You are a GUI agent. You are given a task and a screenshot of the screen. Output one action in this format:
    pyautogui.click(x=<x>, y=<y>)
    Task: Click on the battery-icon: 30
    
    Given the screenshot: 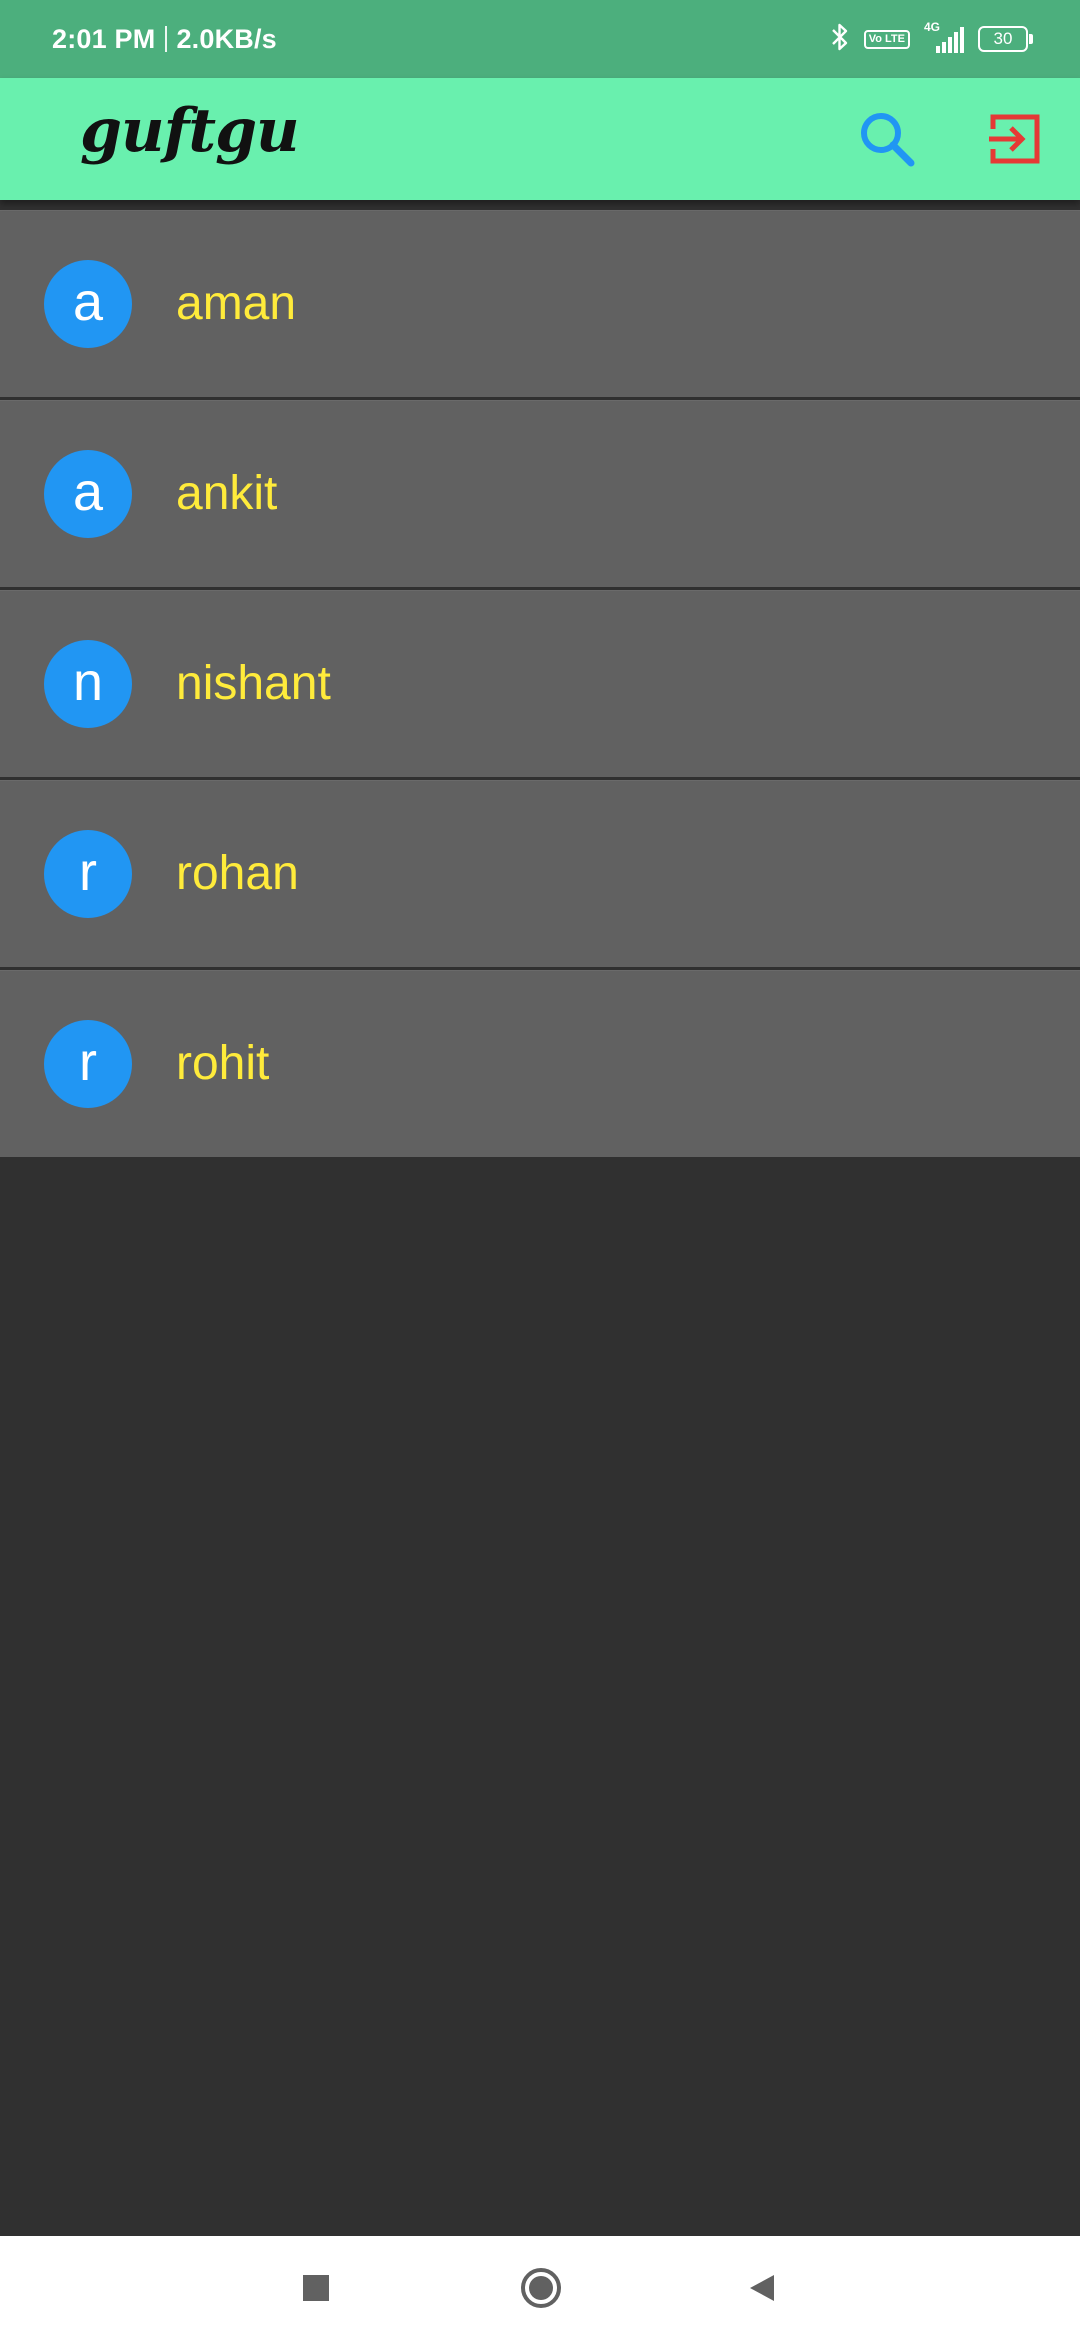 What is the action you would take?
    pyautogui.click(x=1005, y=39)
    